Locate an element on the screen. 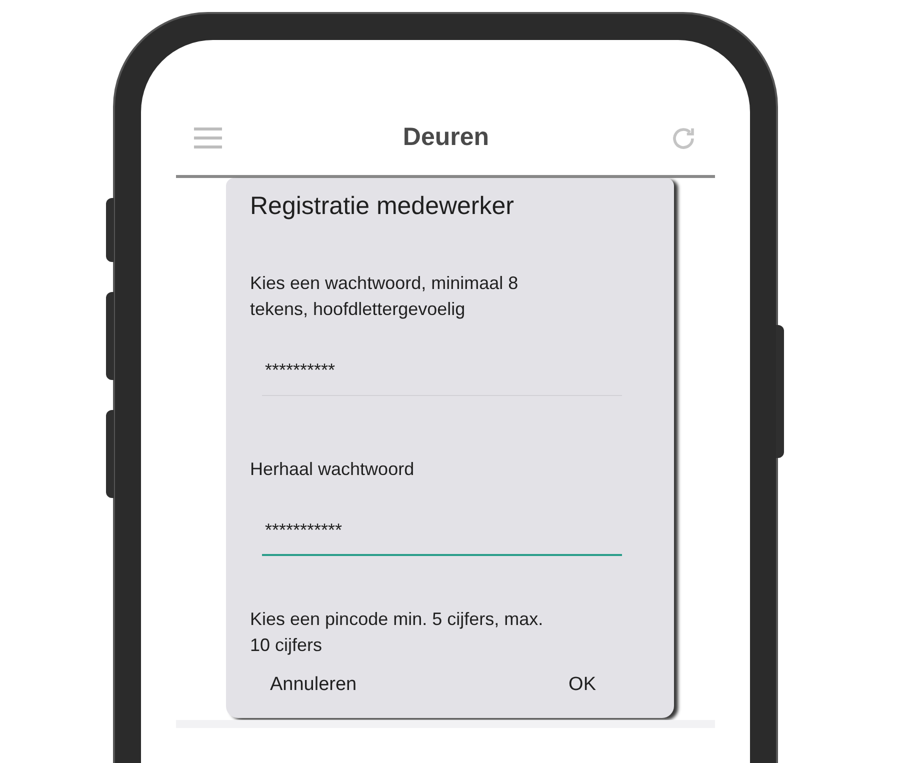 This screenshot has width=900, height=763. field-label: Herhaal wachtwoord is located at coordinates (333, 469).